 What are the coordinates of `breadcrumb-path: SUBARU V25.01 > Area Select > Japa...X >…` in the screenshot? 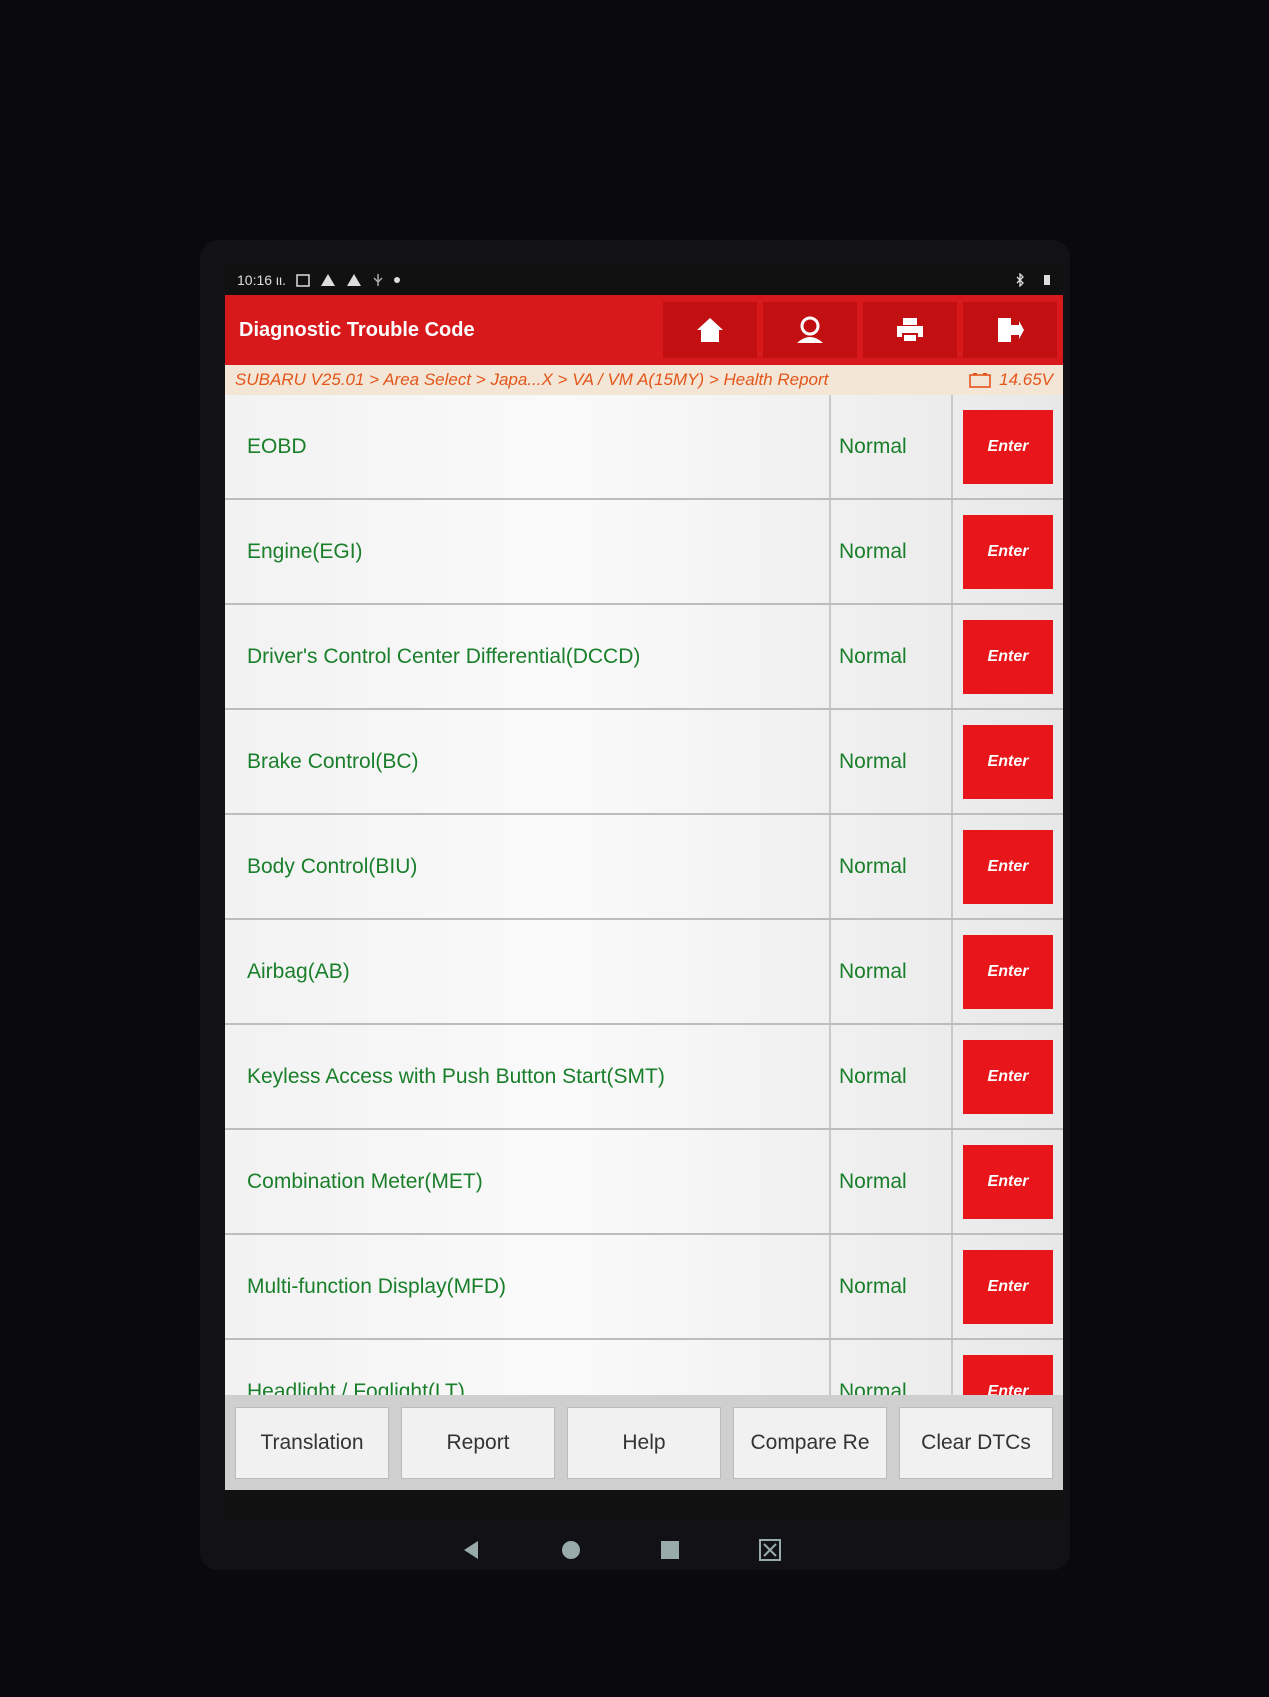 It's located at (532, 379).